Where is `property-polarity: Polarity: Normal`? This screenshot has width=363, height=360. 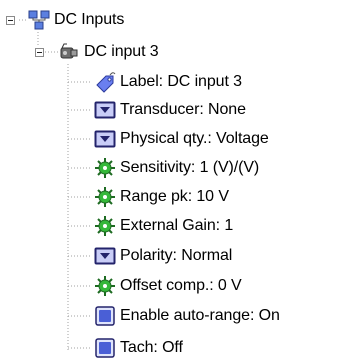
property-polarity: Polarity: Normal is located at coordinates (163, 256).